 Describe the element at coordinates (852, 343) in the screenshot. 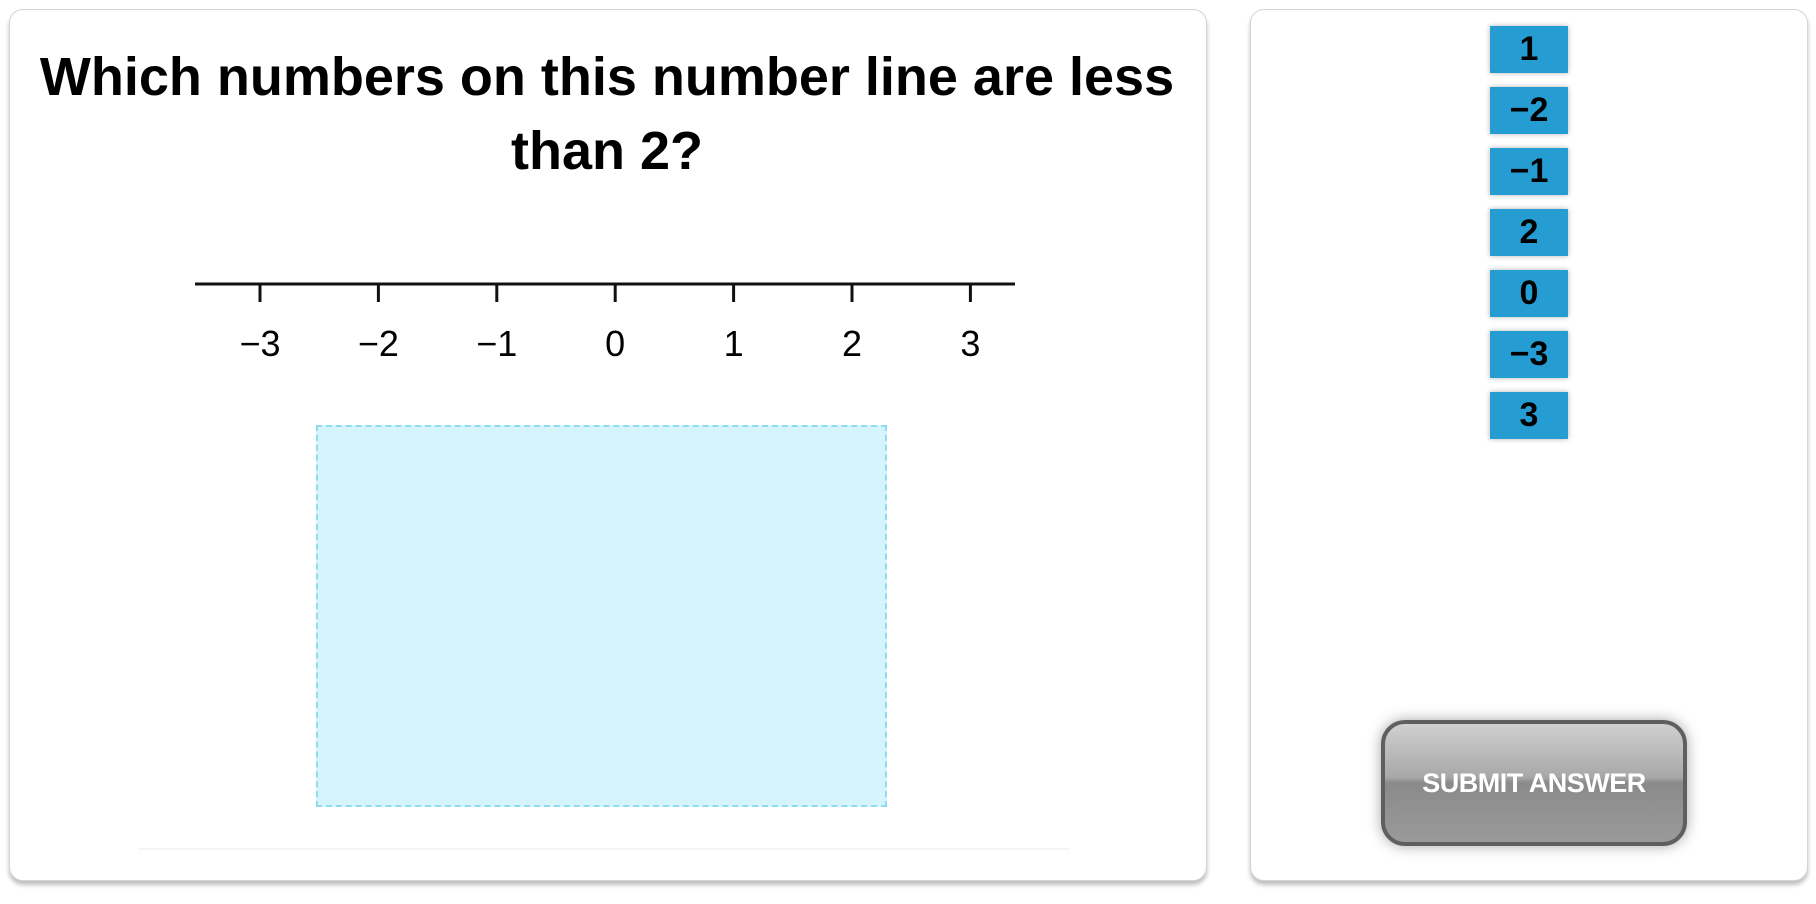

I see `tick-label: 2` at that location.